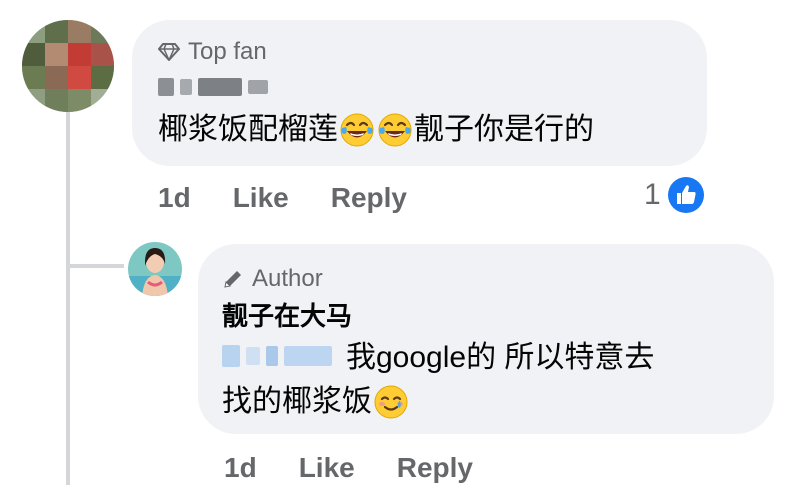 This screenshot has width=800, height=485. I want to click on pencil-icon, so click(232, 279).